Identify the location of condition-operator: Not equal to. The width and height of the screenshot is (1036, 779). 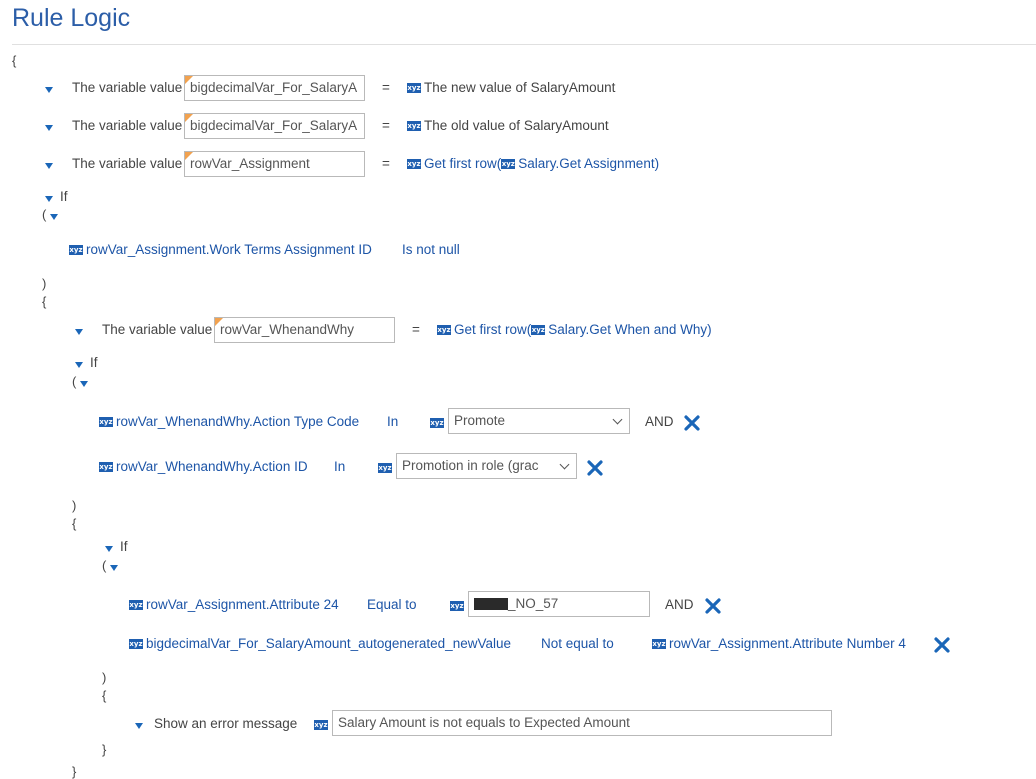
(577, 643).